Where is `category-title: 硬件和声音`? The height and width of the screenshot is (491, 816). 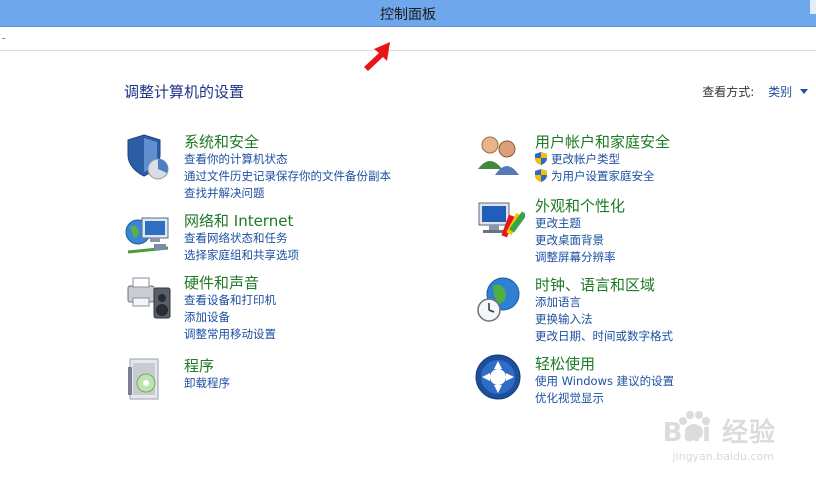
category-title: 硬件和声音 is located at coordinates (221, 282).